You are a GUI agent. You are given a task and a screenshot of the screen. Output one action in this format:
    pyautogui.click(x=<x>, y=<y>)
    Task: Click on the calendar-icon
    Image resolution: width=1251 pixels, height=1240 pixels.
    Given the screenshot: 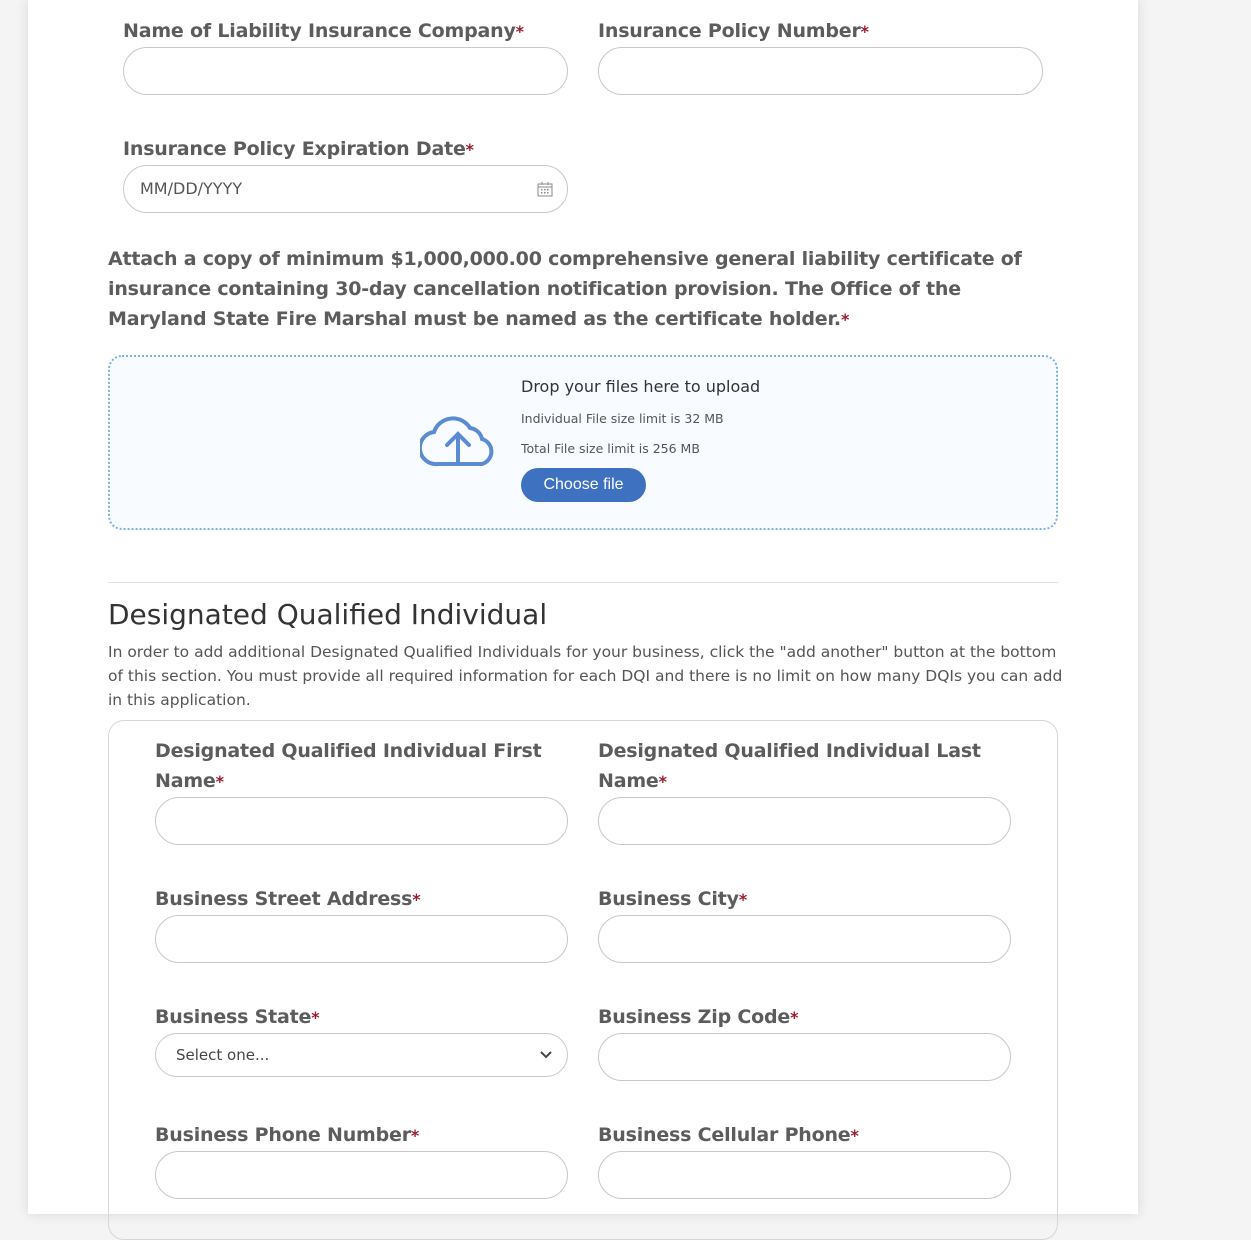 What is the action you would take?
    pyautogui.click(x=545, y=189)
    